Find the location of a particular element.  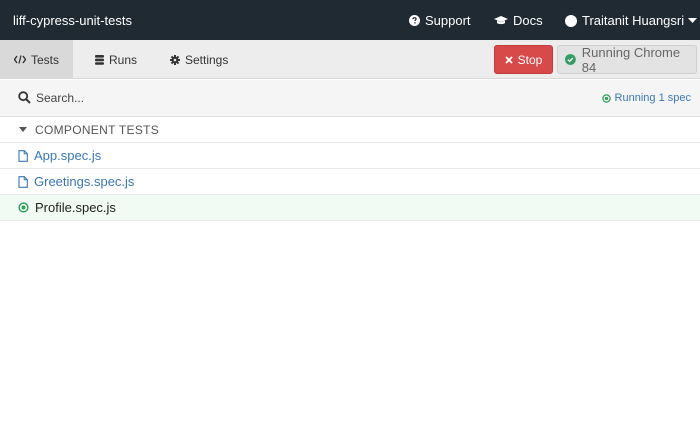

check-circle-icon is located at coordinates (570, 59).